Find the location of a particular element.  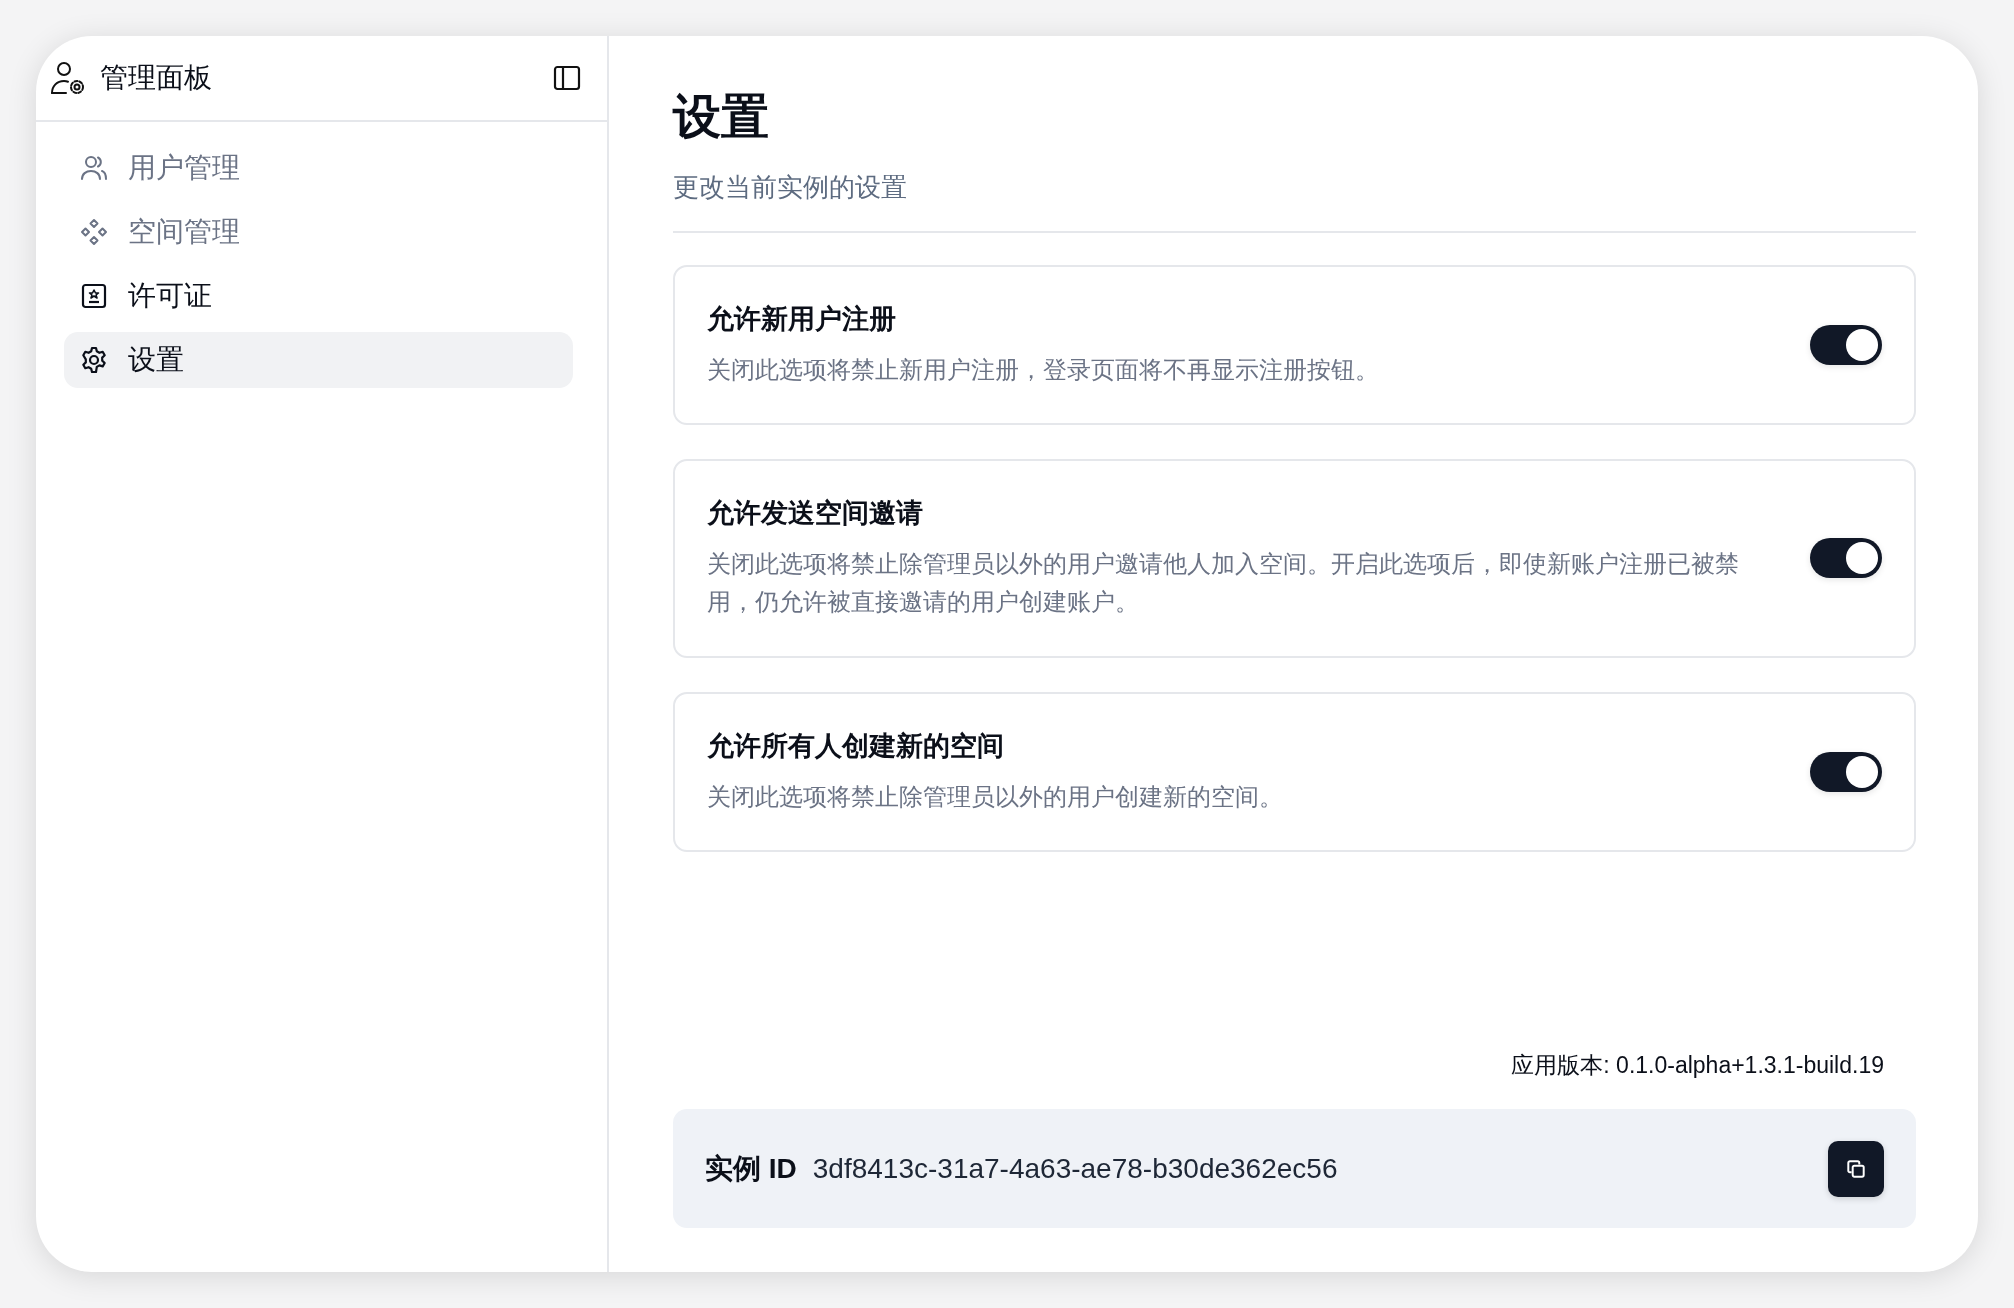

setting-title: 允许新用户注册 is located at coordinates (802, 319).